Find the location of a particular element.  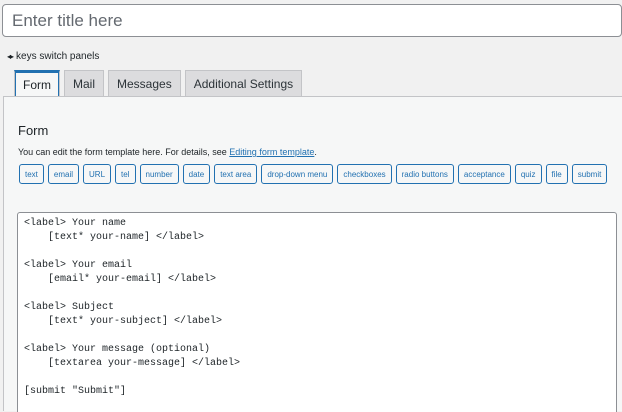

tag-button-acceptance: acceptance is located at coordinates (484, 174).